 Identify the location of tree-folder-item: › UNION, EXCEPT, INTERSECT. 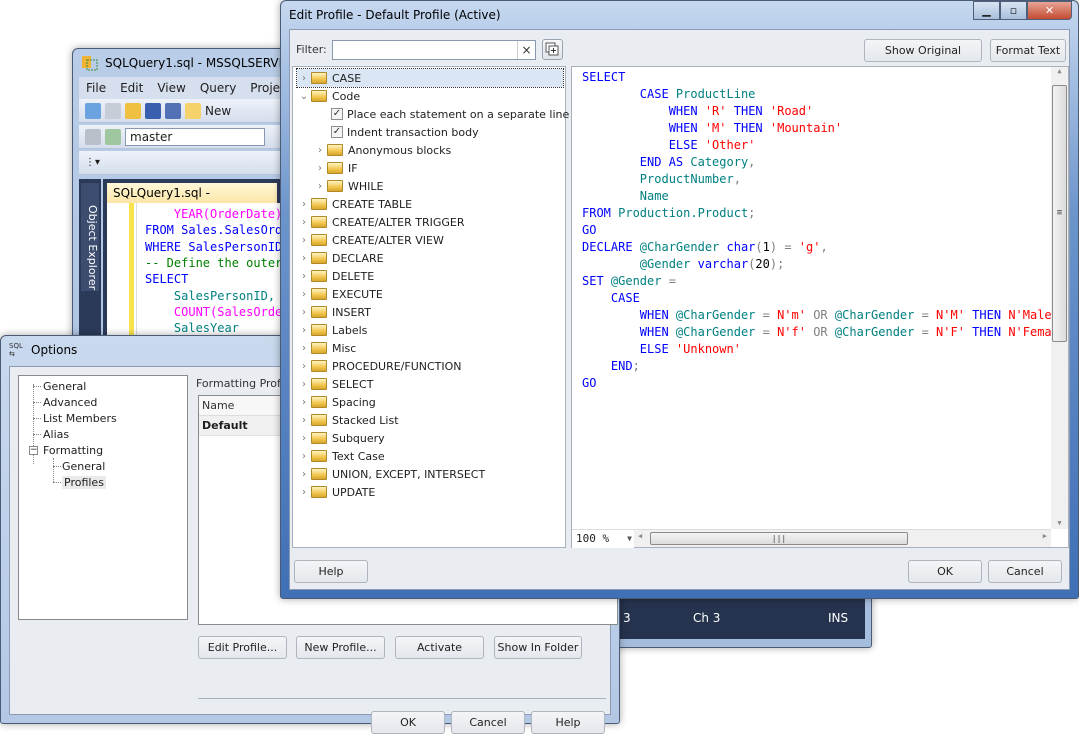
(391, 474).